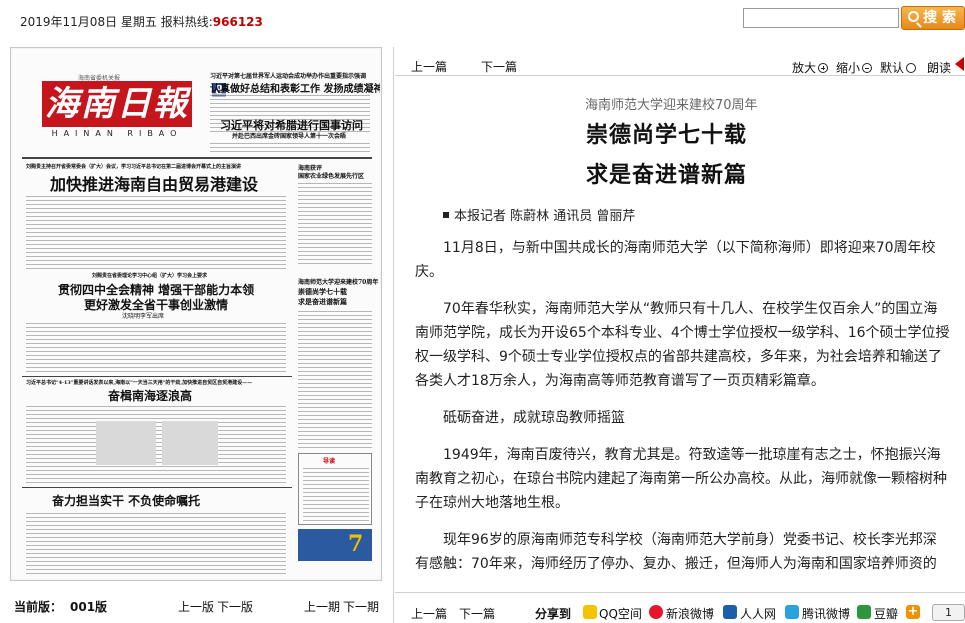  I want to click on bullet-icon, so click(446, 215).